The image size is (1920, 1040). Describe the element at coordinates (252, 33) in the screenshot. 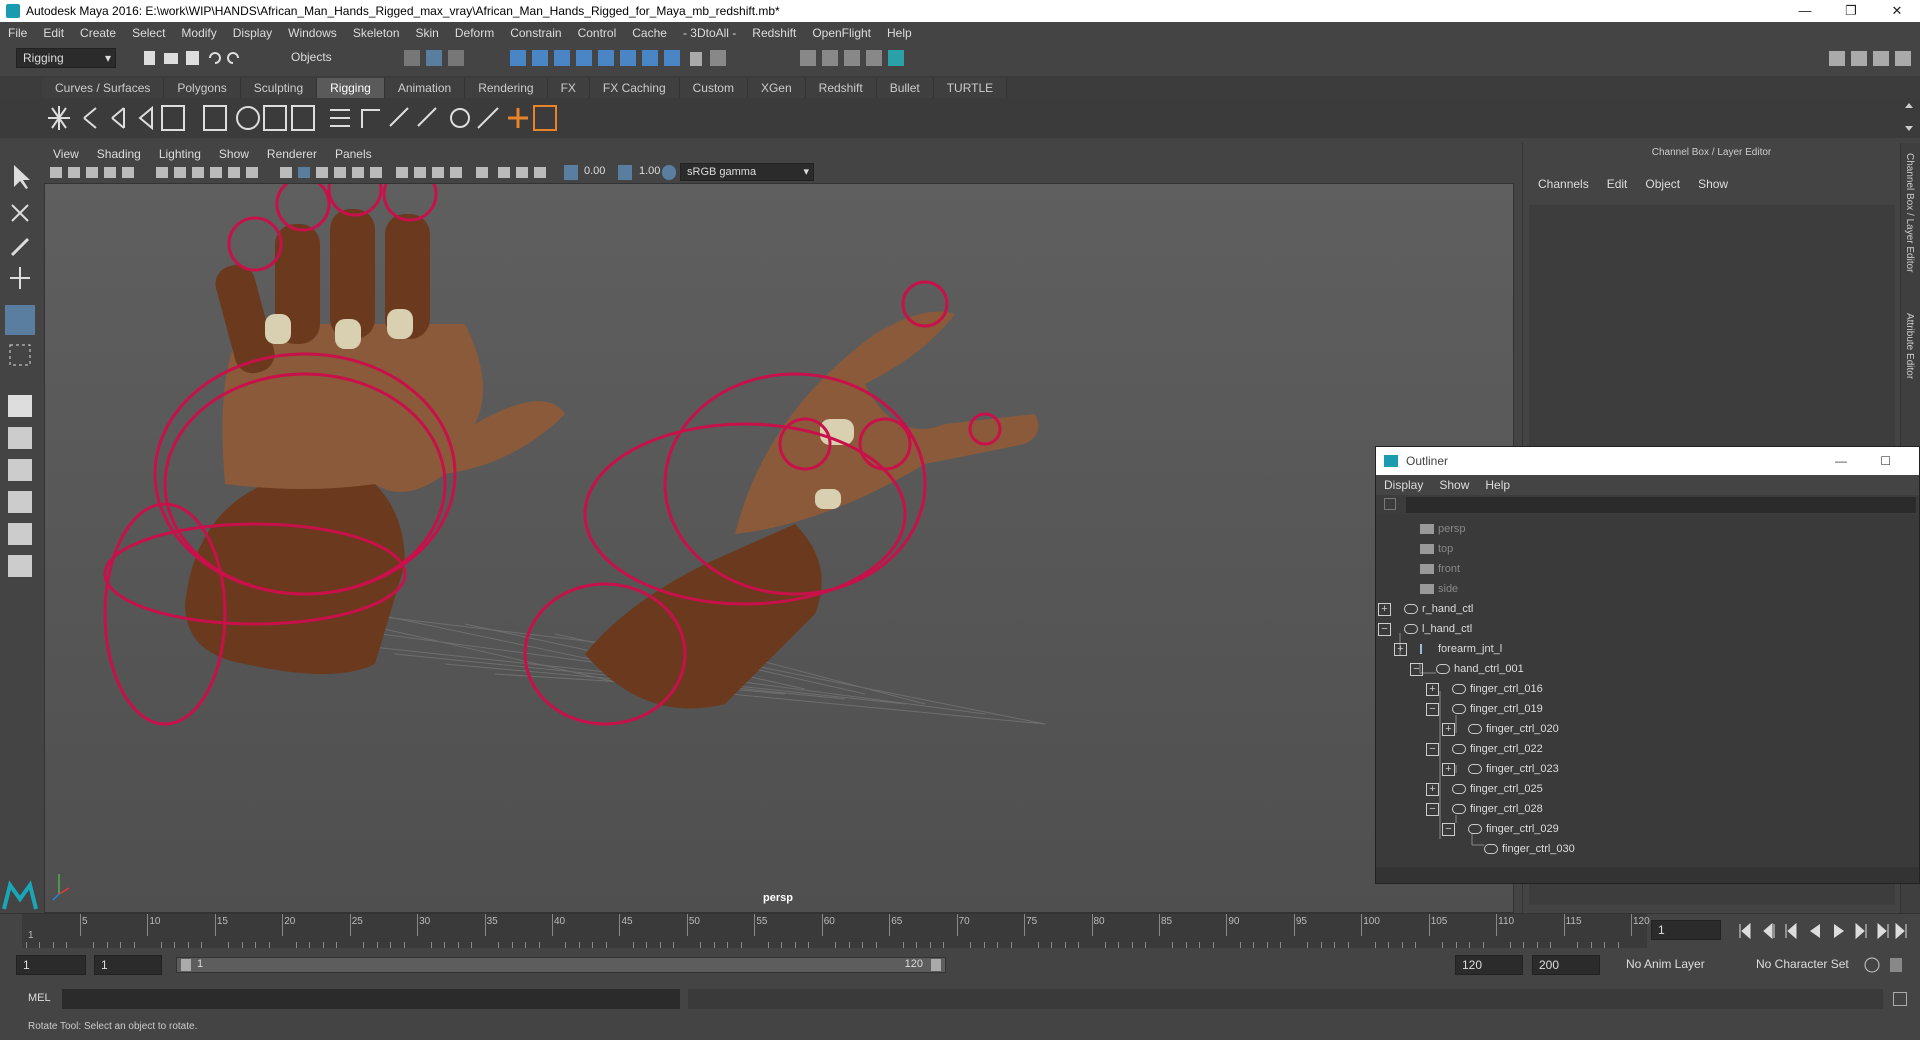

I see `menu-display: Display` at that location.